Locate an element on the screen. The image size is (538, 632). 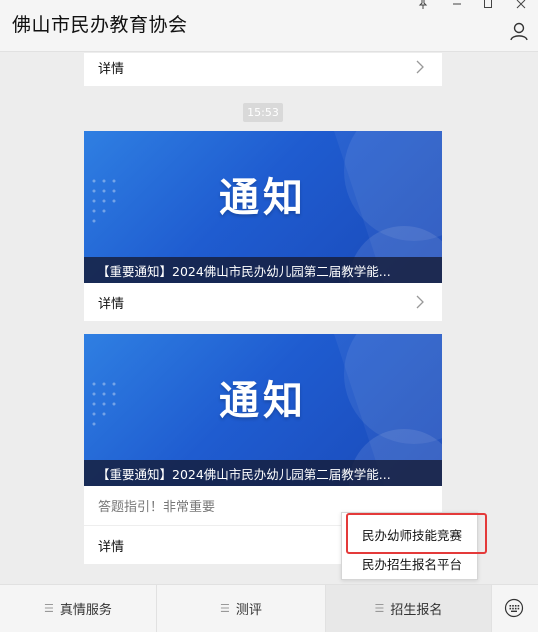
menu-tab-assessment: ☰ 测评 is located at coordinates (241, 608).